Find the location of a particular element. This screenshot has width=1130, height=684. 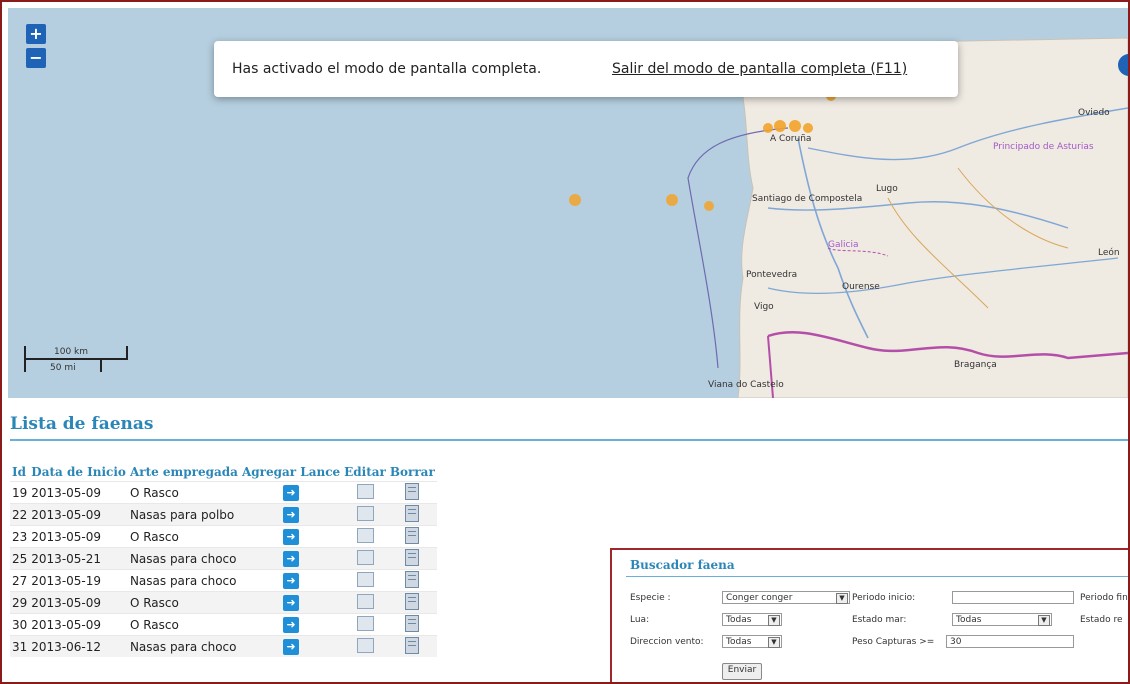

estado-mar-label: Estado mar: is located at coordinates (879, 620).